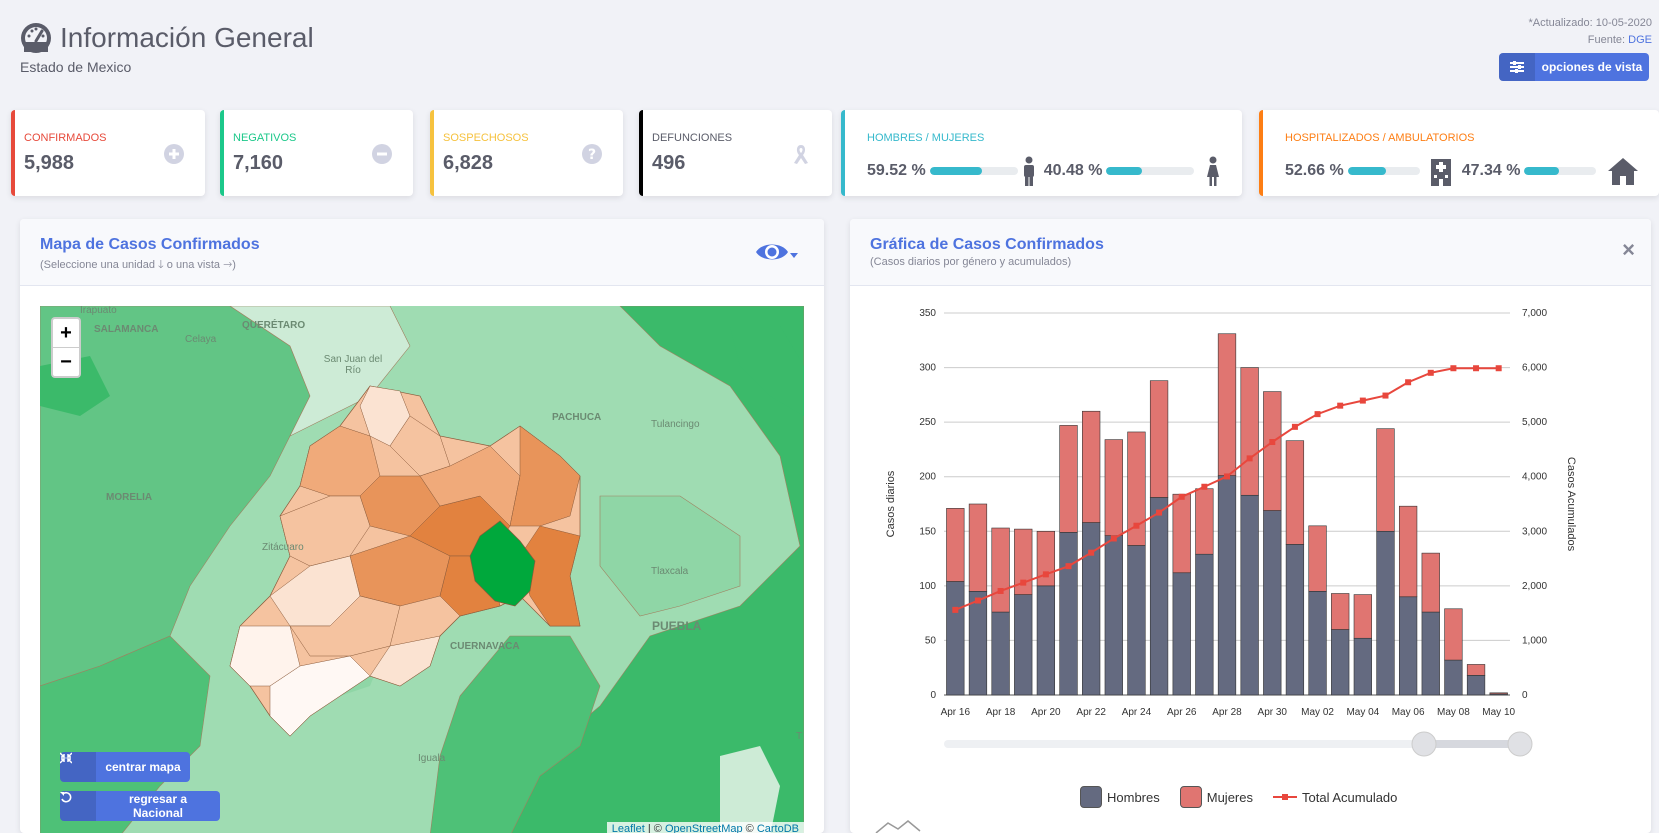 The width and height of the screenshot is (1659, 833). I want to click on sliders-icon, so click(1517, 67).